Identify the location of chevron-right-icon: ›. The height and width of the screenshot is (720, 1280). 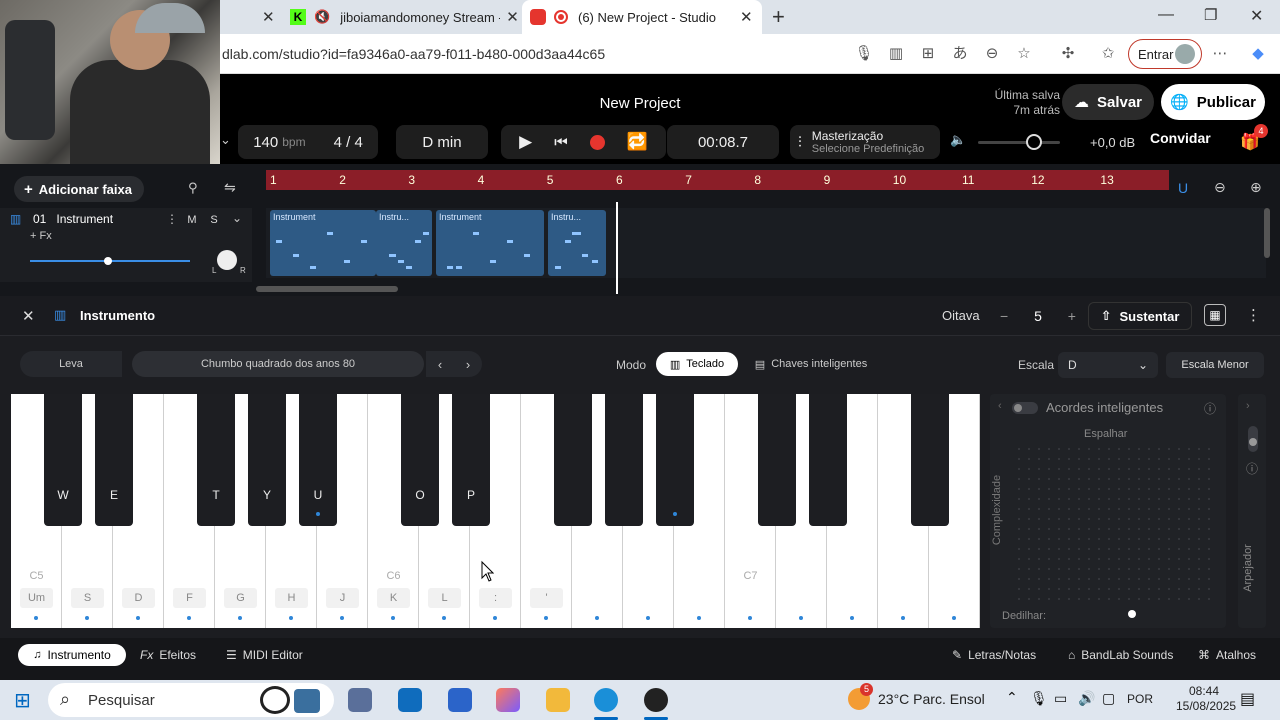
(1248, 406).